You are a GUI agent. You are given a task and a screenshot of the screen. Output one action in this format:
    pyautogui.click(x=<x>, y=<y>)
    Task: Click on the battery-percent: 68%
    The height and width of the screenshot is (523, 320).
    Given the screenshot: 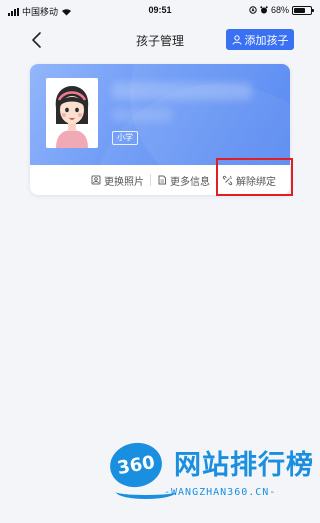 What is the action you would take?
    pyautogui.click(x=279, y=10)
    